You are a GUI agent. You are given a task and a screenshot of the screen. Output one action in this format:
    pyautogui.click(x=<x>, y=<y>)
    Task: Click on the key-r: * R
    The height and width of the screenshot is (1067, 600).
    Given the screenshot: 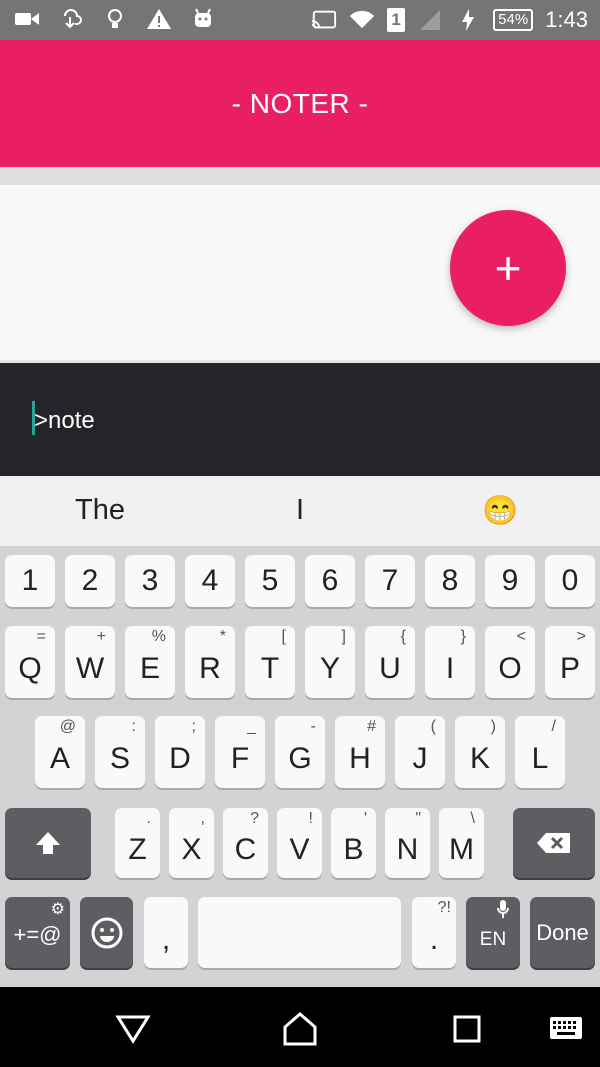 What is the action you would take?
    pyautogui.click(x=210, y=662)
    